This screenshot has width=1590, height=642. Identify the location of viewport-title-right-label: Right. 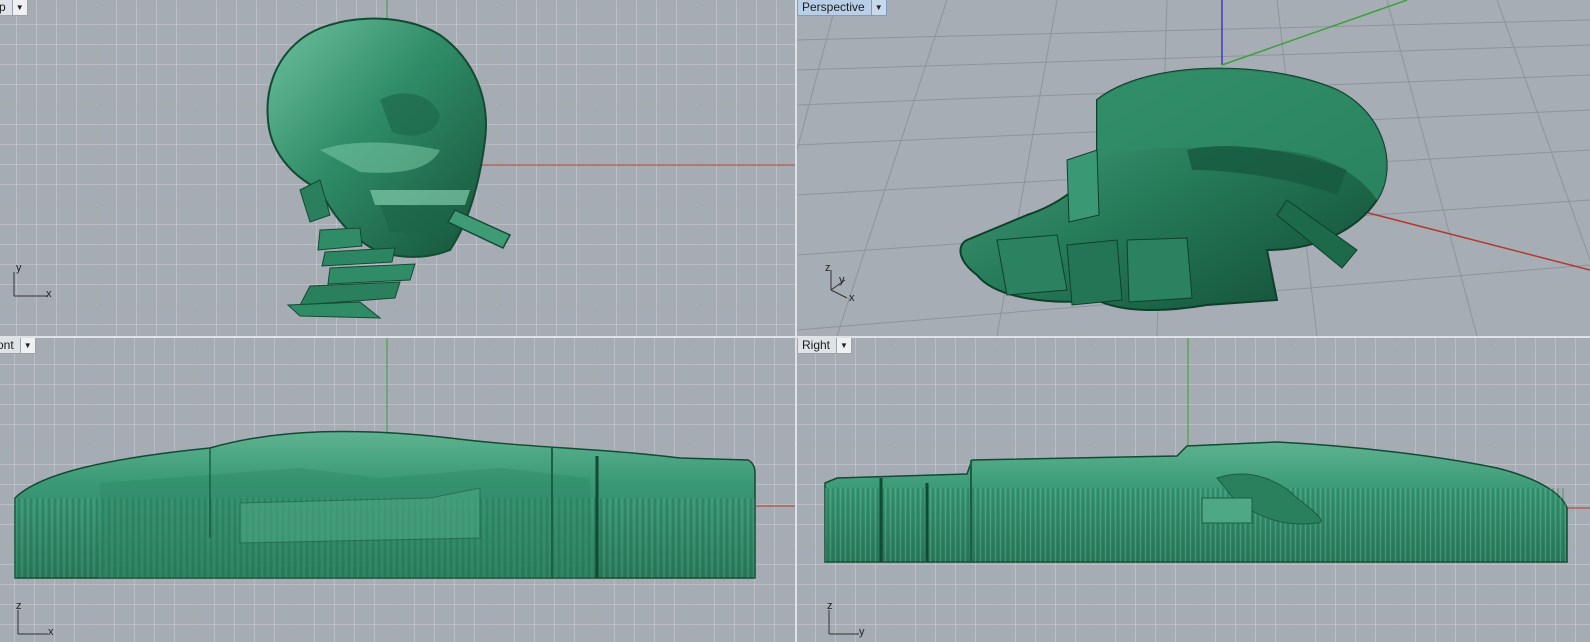
(817, 346).